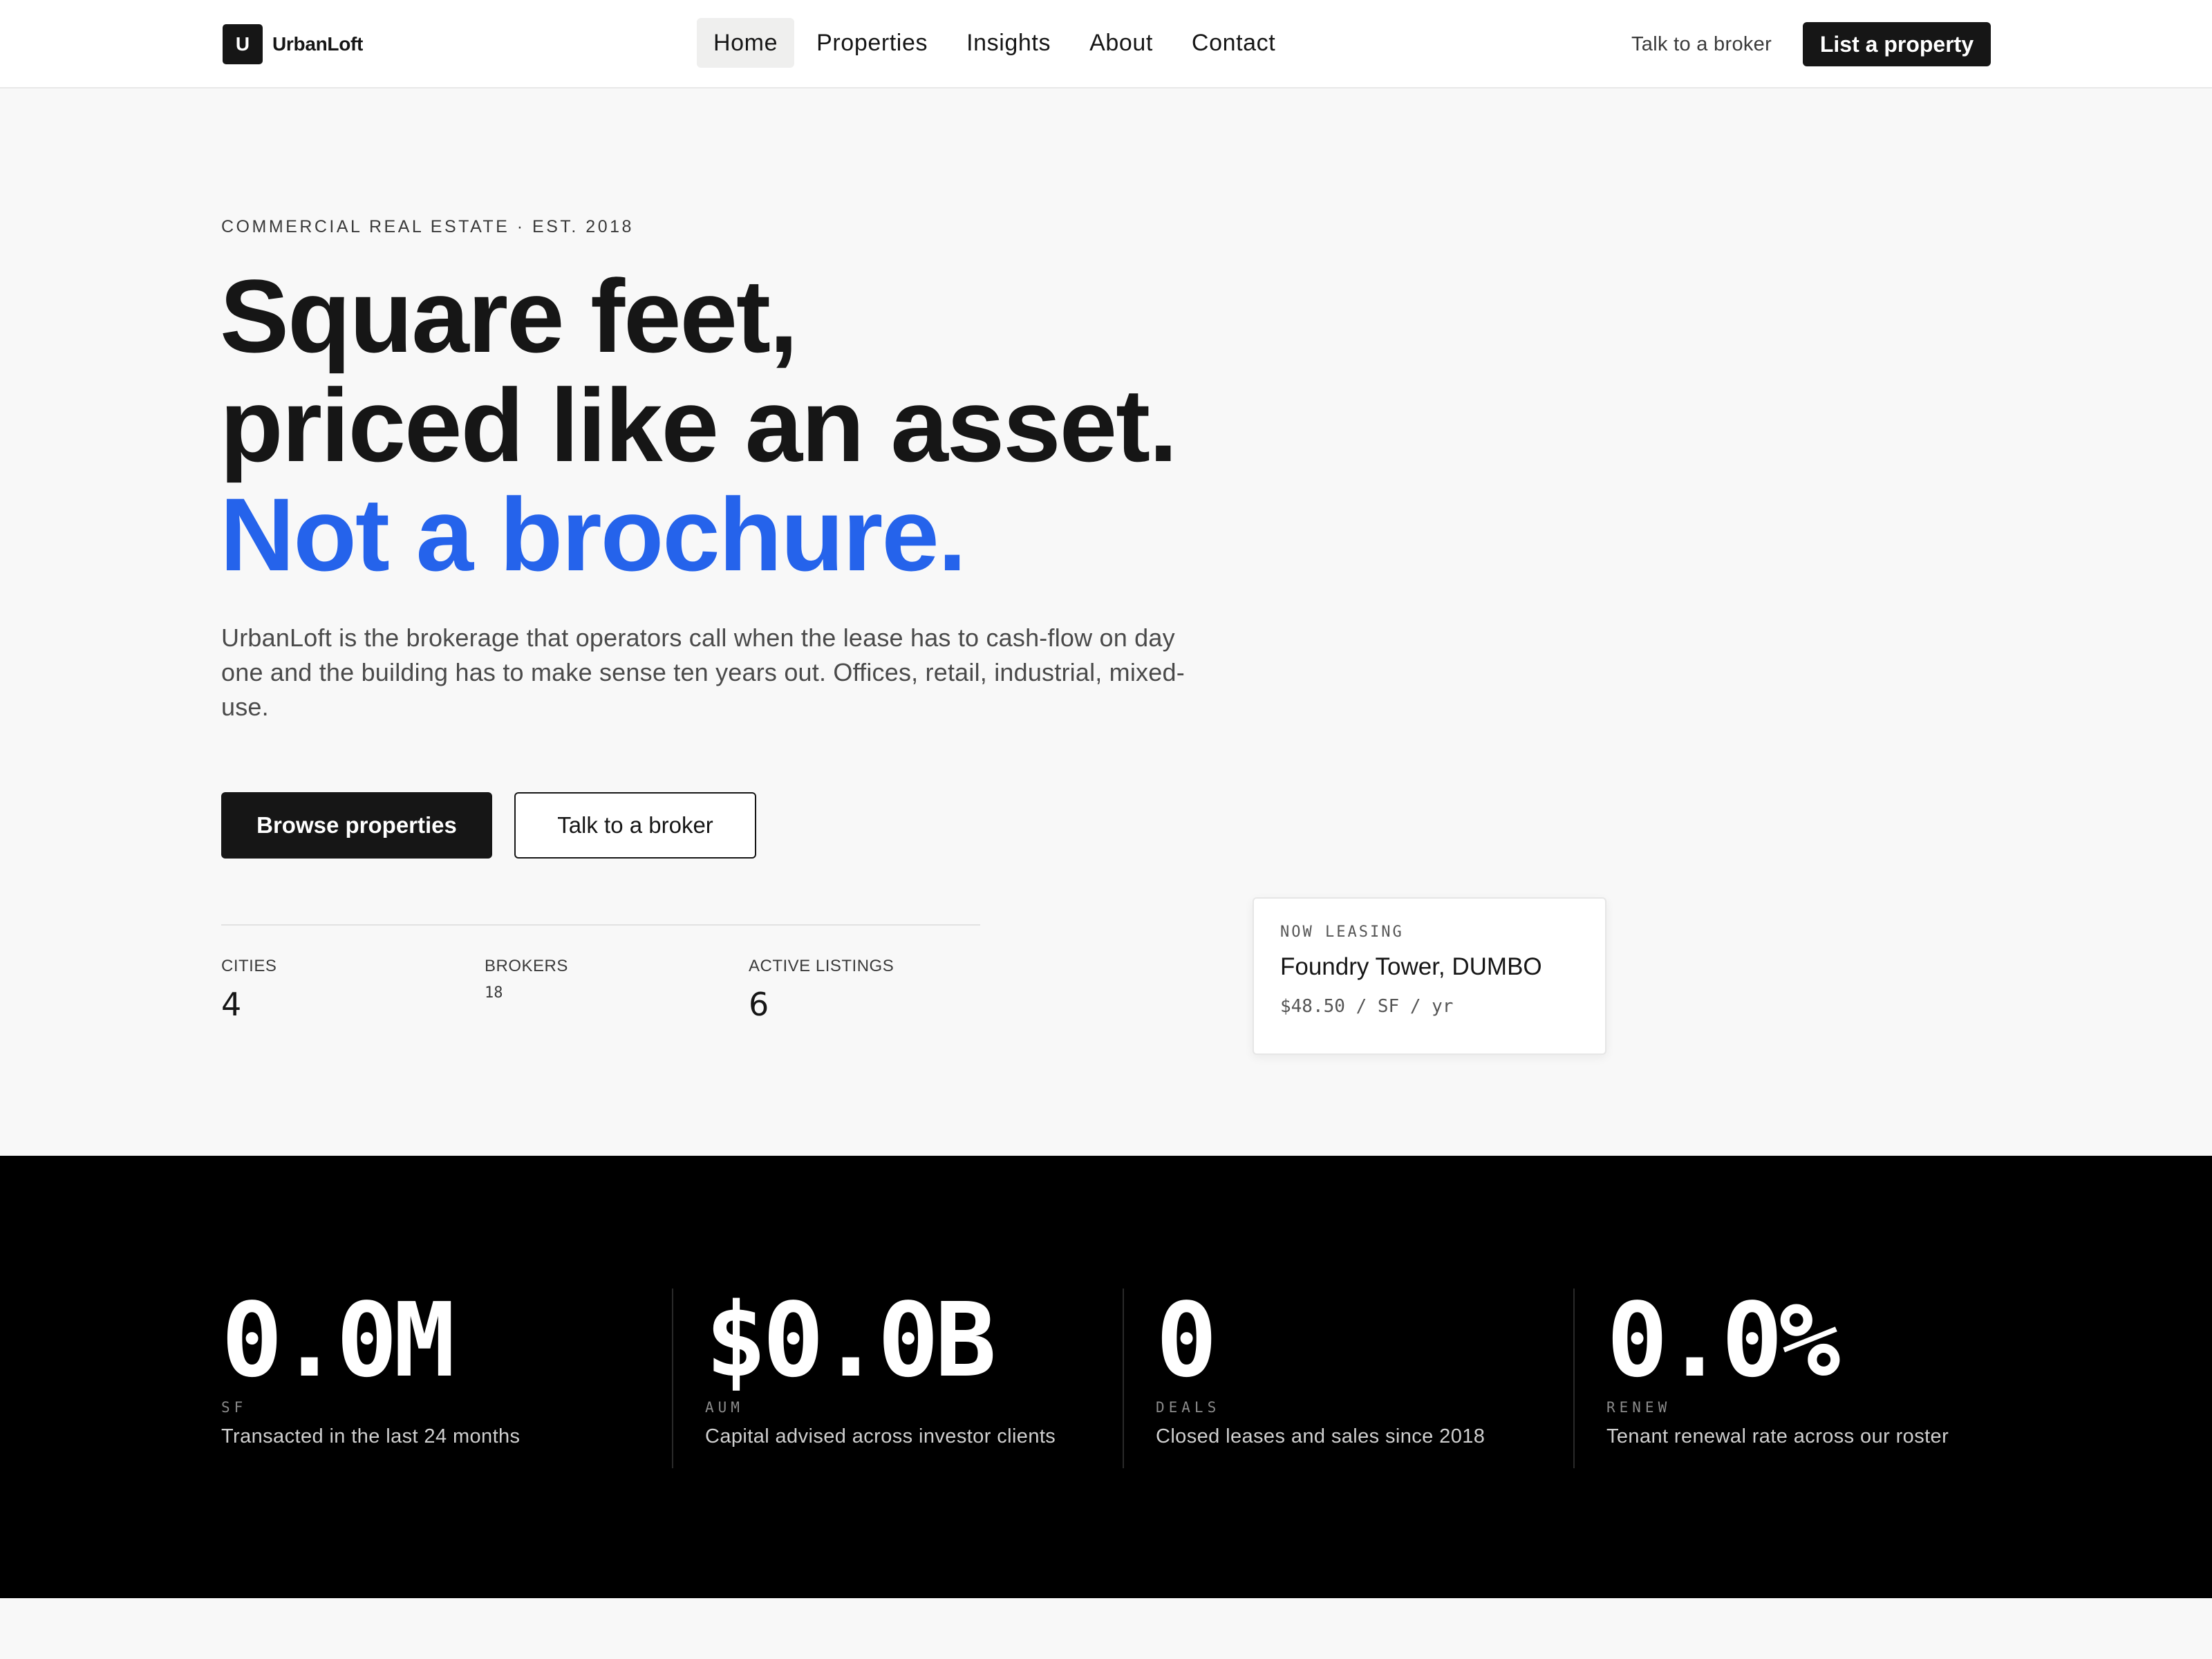  I want to click on lease-tag: NOW LEASING, so click(1342, 932).